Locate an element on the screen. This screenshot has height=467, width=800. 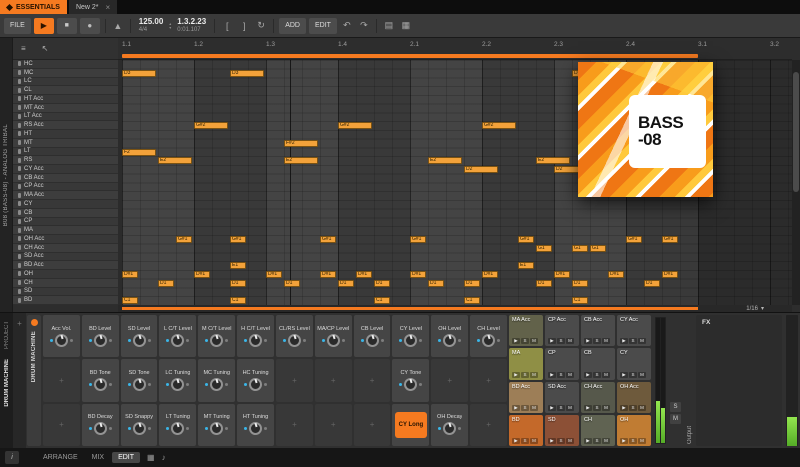
knob-sd-level: SD Level is located at coordinates (139, 336).